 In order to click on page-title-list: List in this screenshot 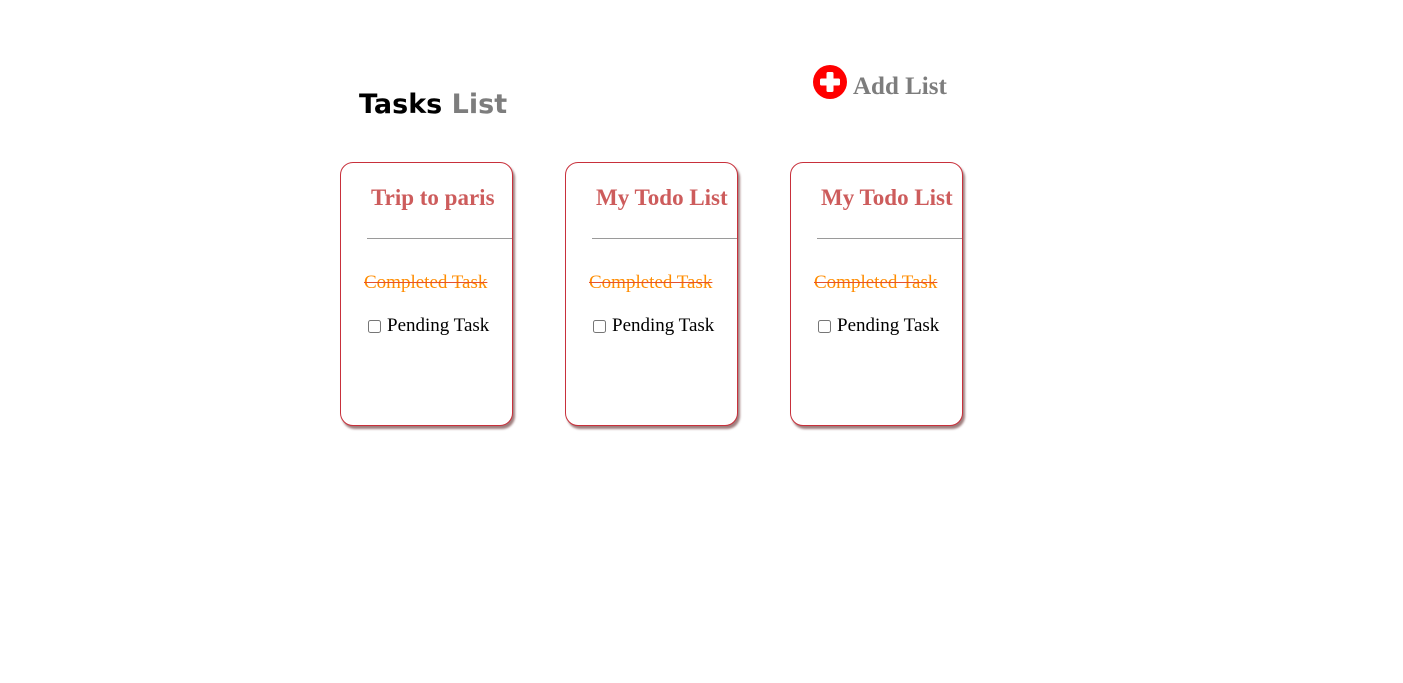, I will do `click(479, 104)`.